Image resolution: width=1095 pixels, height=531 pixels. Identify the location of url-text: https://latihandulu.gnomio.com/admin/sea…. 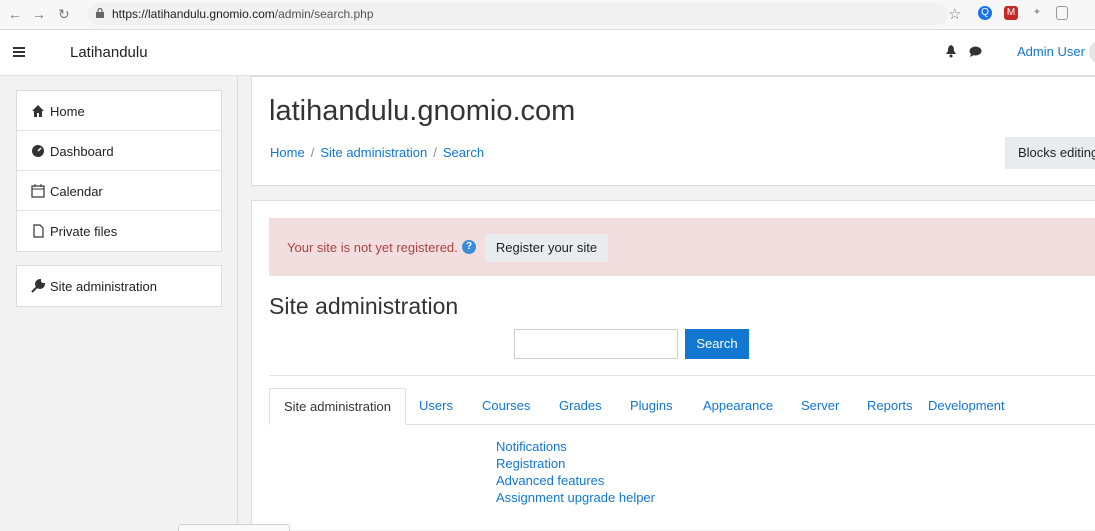
(243, 14).